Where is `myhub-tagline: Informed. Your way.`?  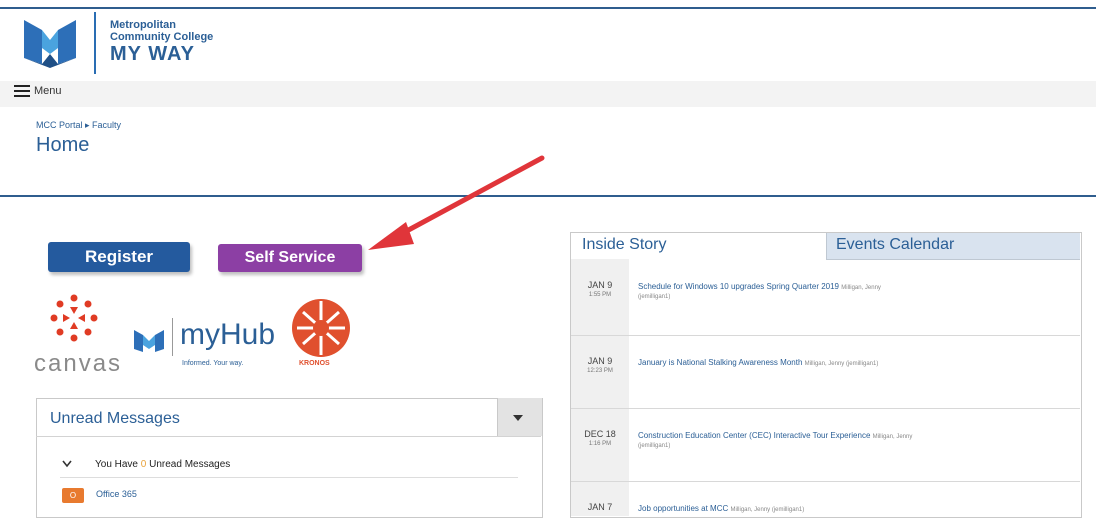
myhub-tagline: Informed. Your way. is located at coordinates (213, 363).